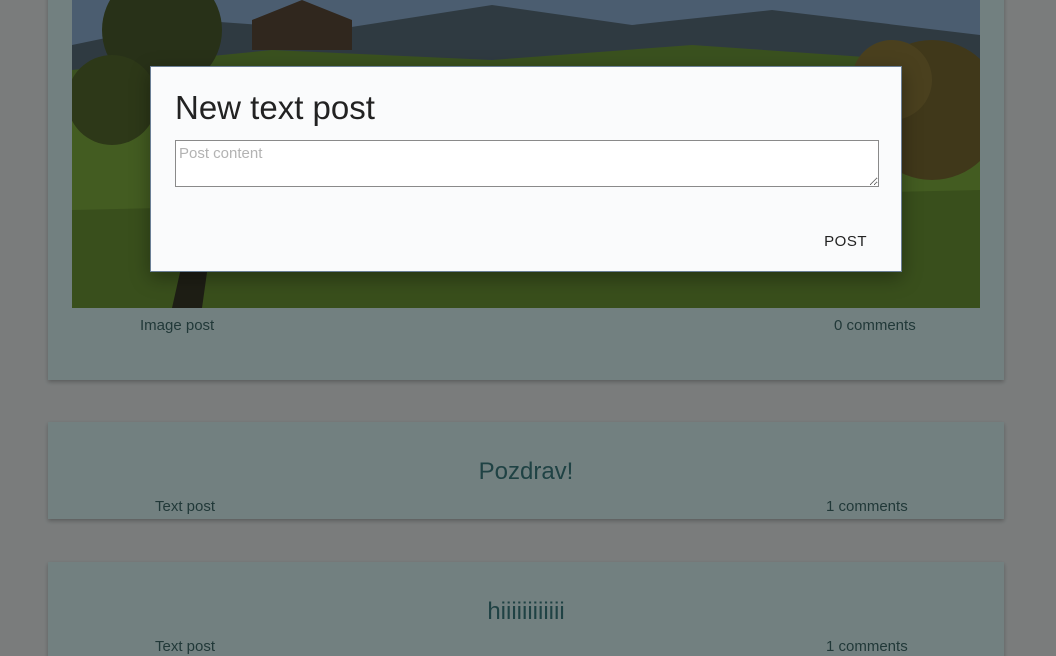 This screenshot has height=656, width=1056. What do you see at coordinates (845, 241) in the screenshot?
I see `post-button: POST` at bounding box center [845, 241].